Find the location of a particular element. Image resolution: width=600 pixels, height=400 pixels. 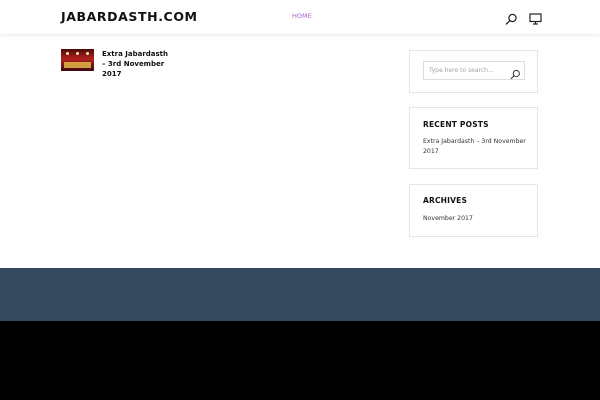

footer-widgets-area is located at coordinates (300, 294).